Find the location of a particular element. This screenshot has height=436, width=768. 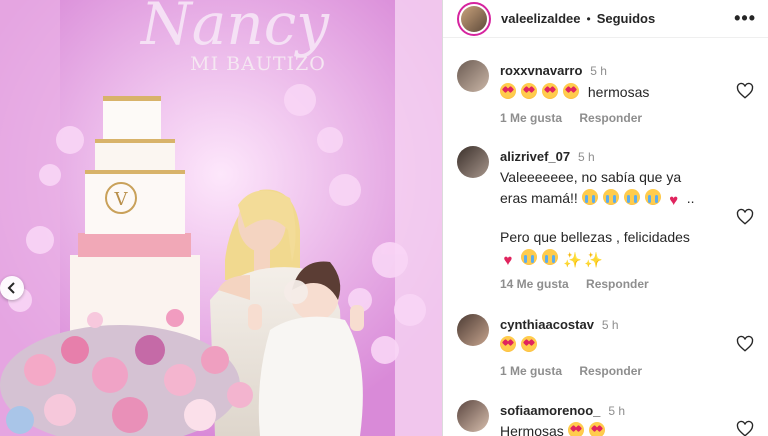

comment-username: alizrivef_07 is located at coordinates (535, 156).